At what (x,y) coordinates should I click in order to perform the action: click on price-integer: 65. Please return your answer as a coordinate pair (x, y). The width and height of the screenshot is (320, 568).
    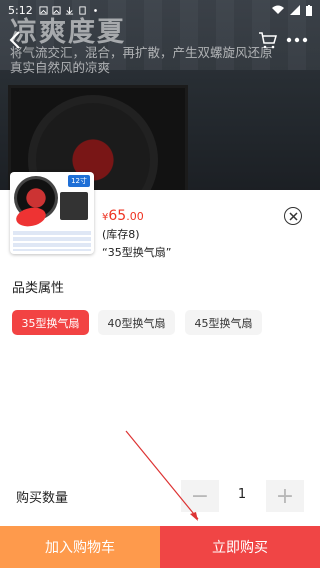
    Looking at the image, I should click on (117, 216).